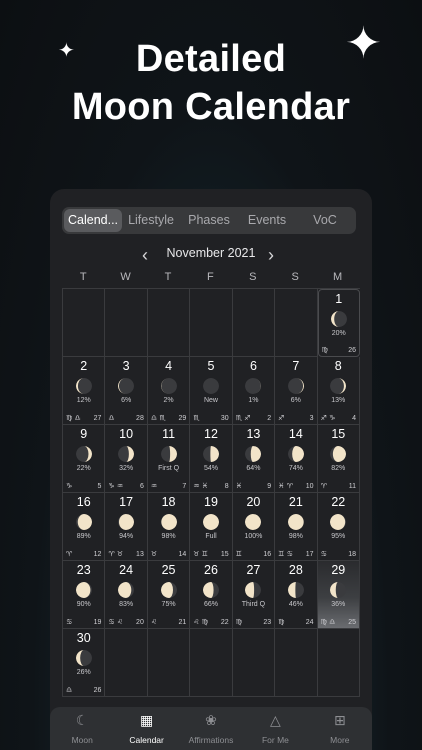 The height and width of the screenshot is (750, 422). I want to click on segment-tab: VoC, so click(325, 220).